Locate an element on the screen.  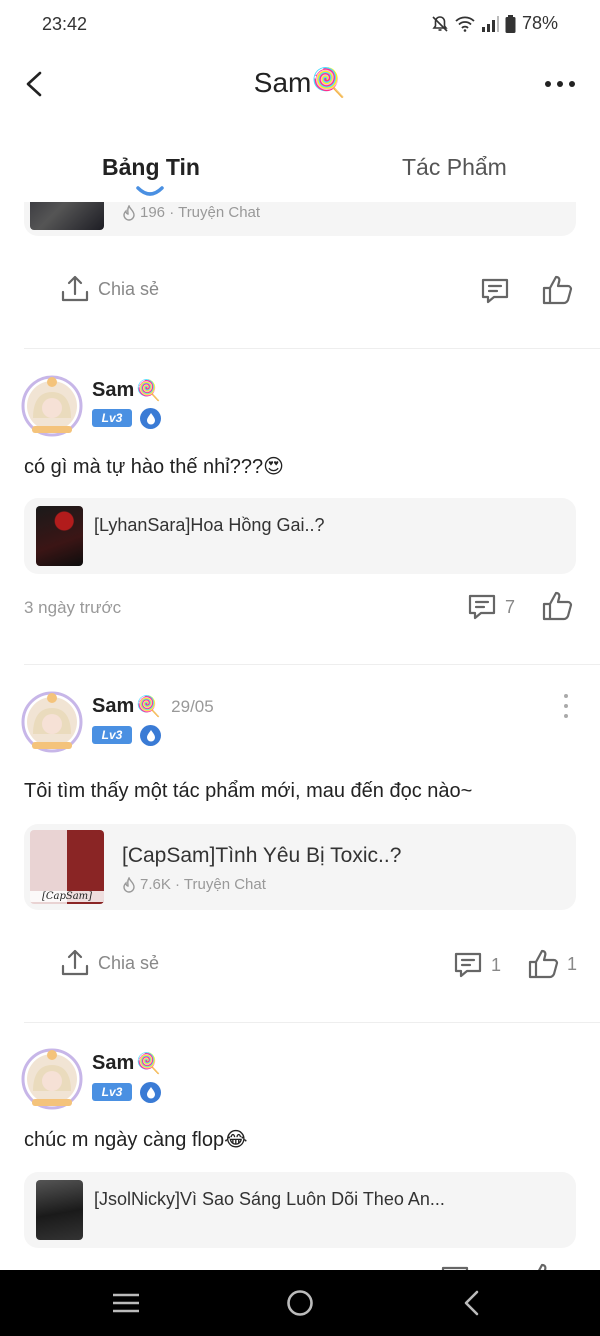
page-title: Sam🍭 is located at coordinates (300, 82).